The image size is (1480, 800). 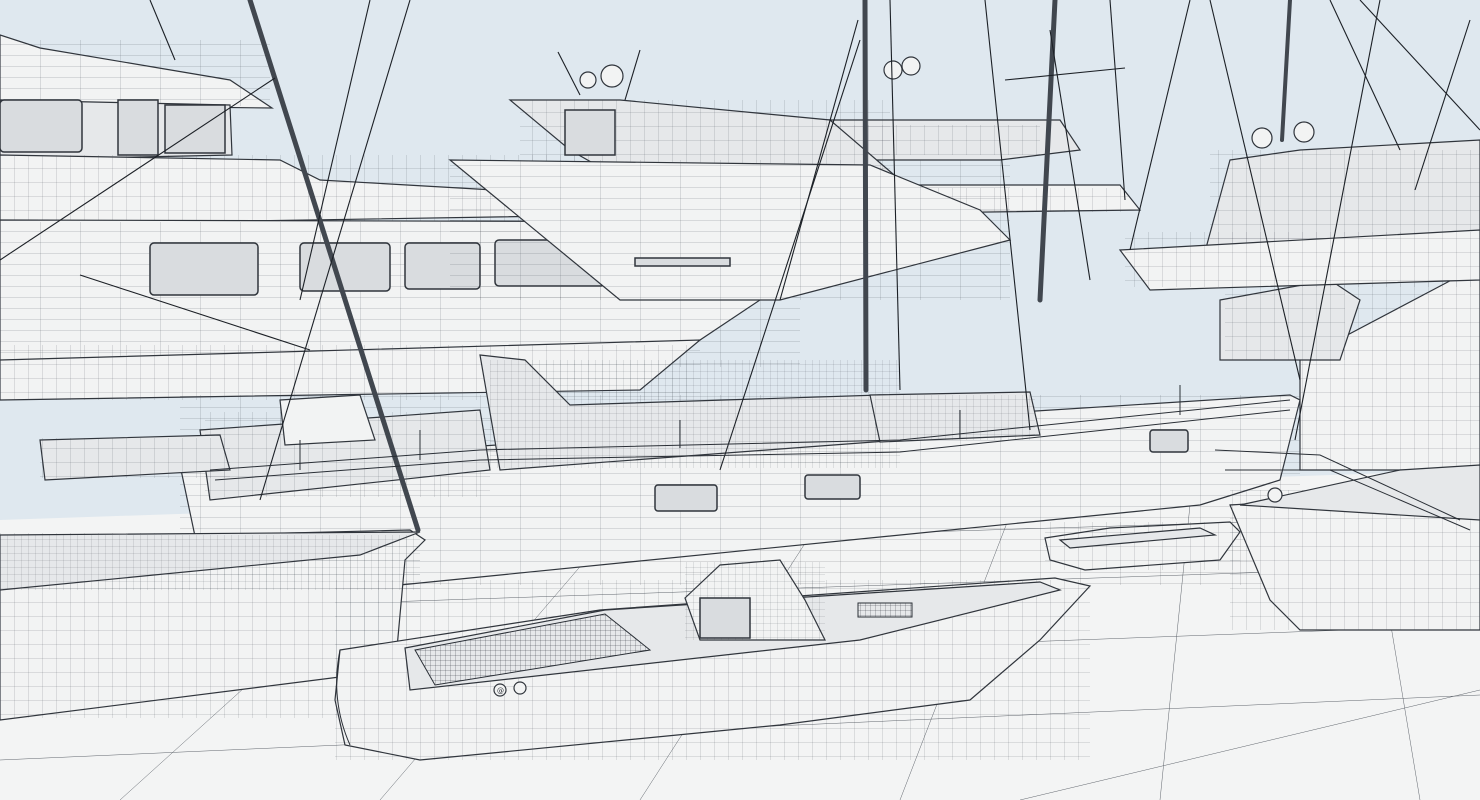 I want to click on bridge-window, so click(x=41, y=126).